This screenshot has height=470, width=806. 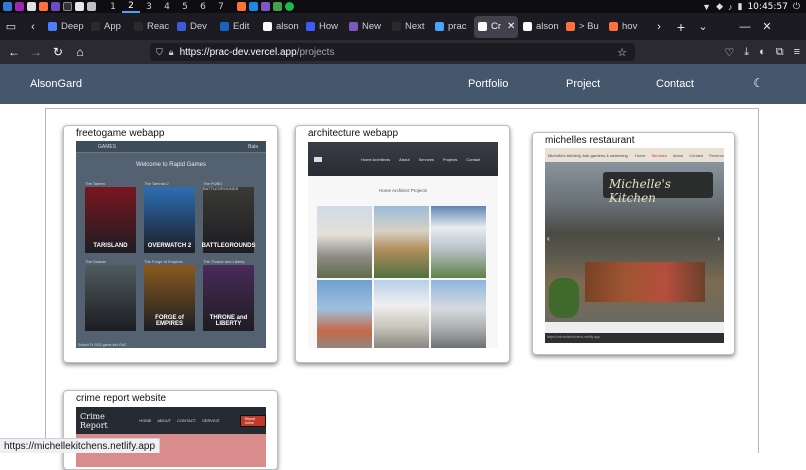 I want to click on restaurant-site-footer: https://michellekitchens.netlify.app, so click(x=634, y=338).